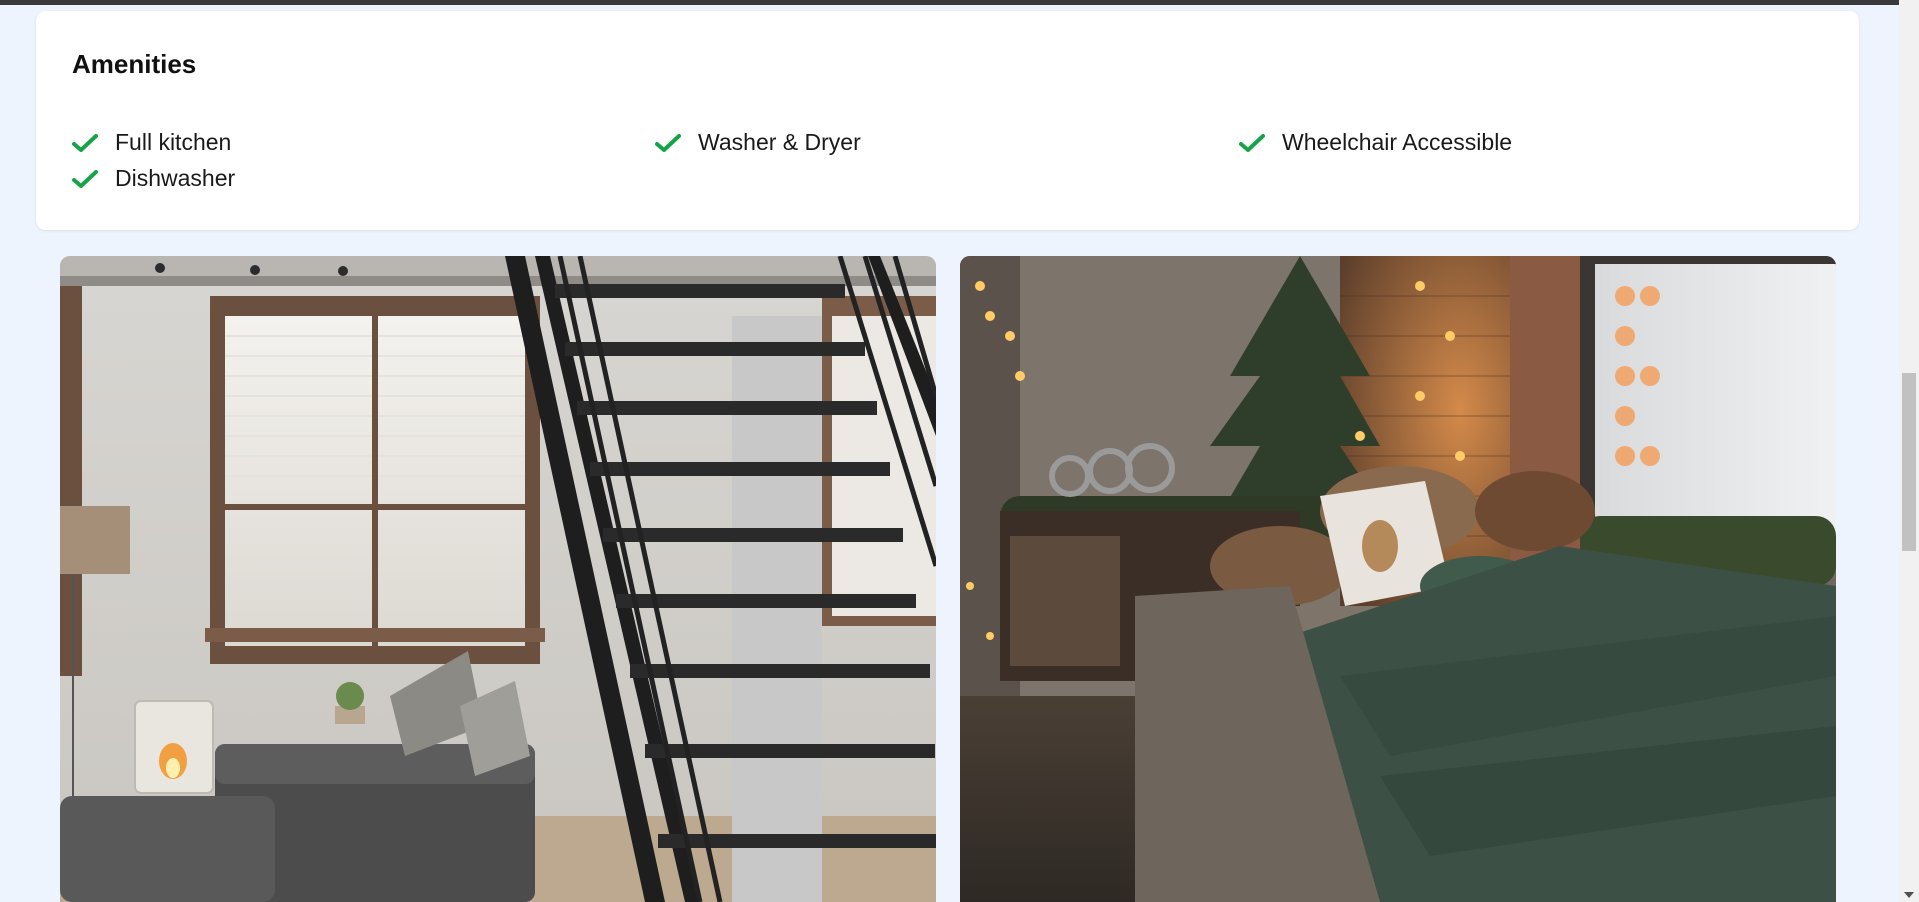  I want to click on amenity-item: Dishwasher, so click(153, 178).